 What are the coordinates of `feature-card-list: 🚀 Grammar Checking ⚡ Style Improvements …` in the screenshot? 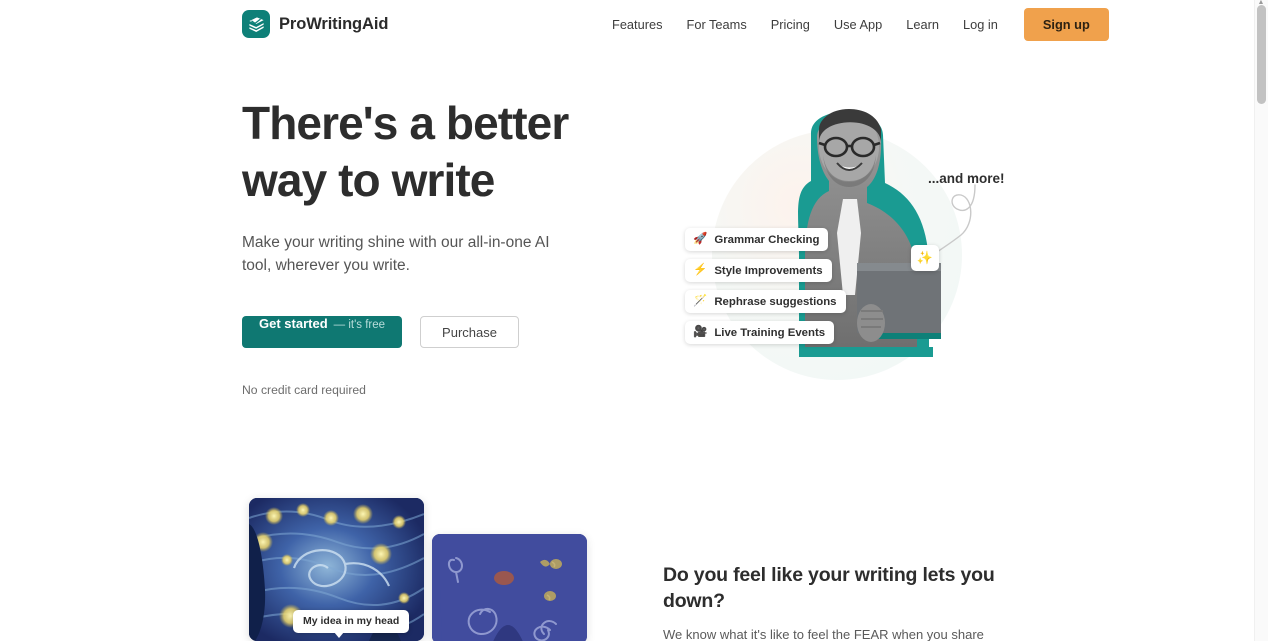 It's located at (765, 290).